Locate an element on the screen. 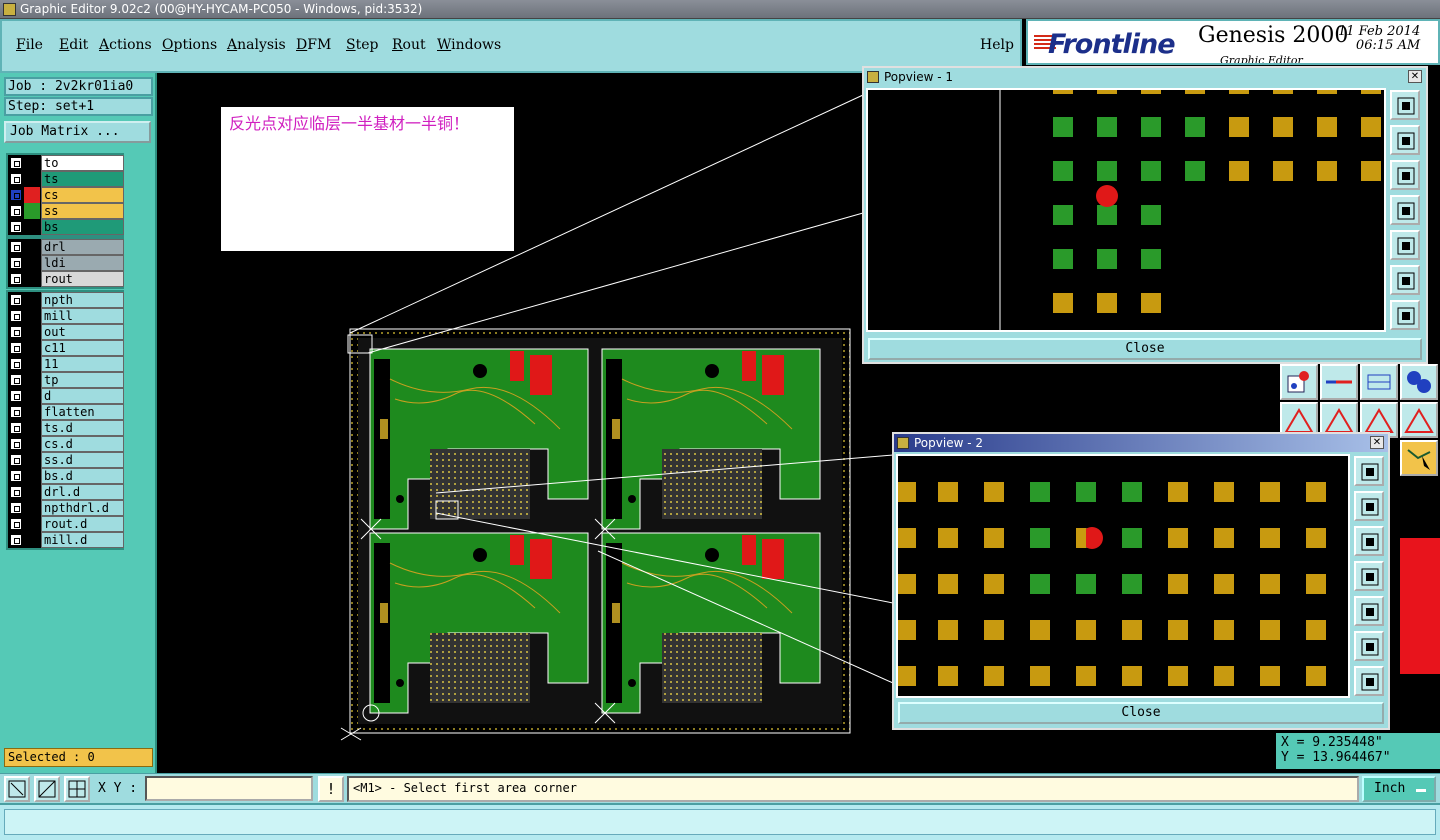 The height and width of the screenshot is (840, 1440). exclamation-button: ! is located at coordinates (331, 789).